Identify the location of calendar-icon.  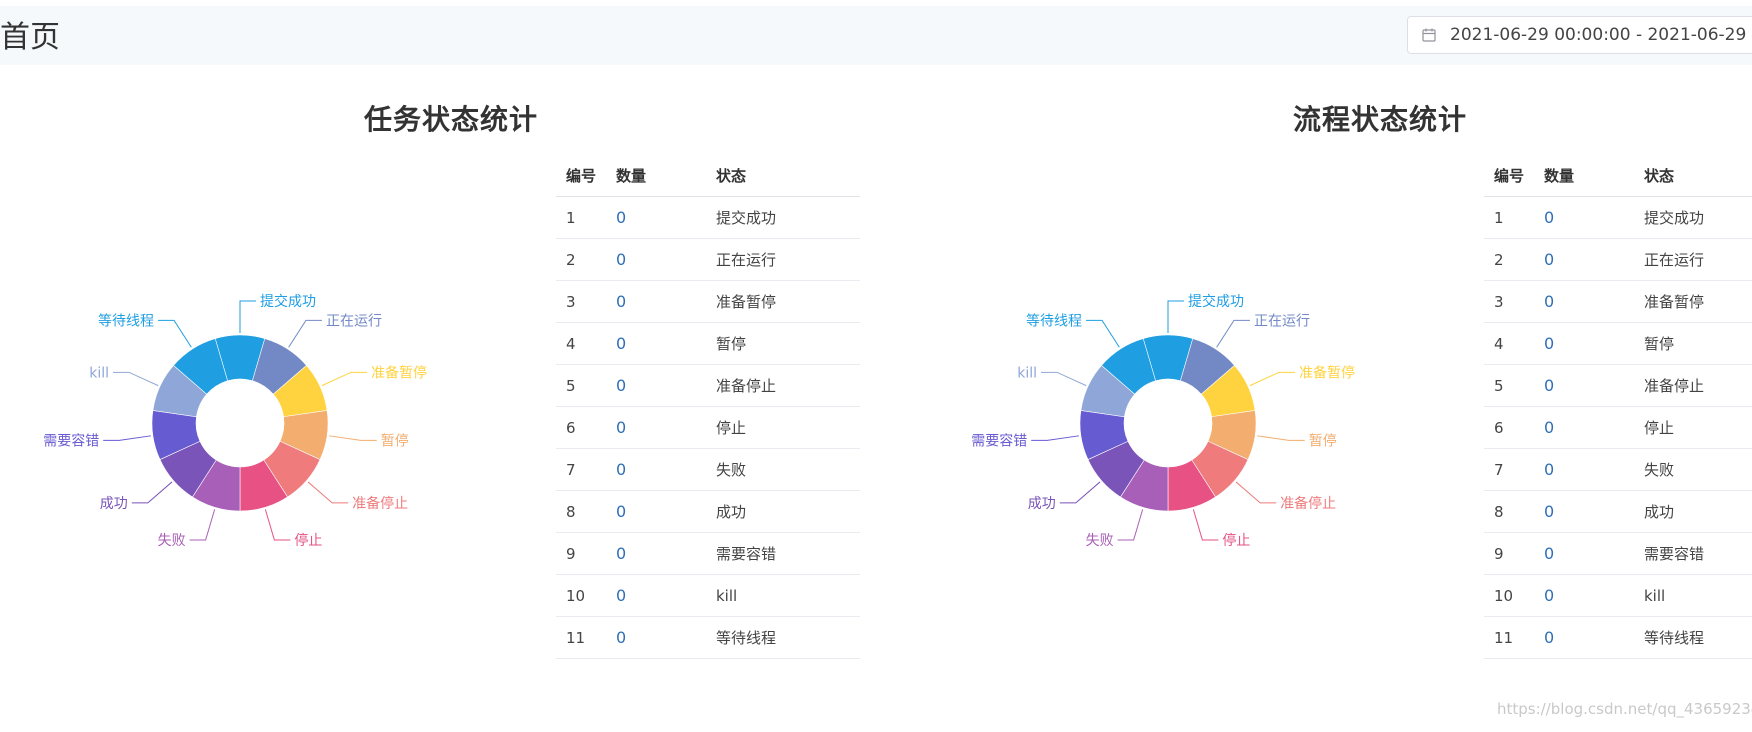
(1429, 35).